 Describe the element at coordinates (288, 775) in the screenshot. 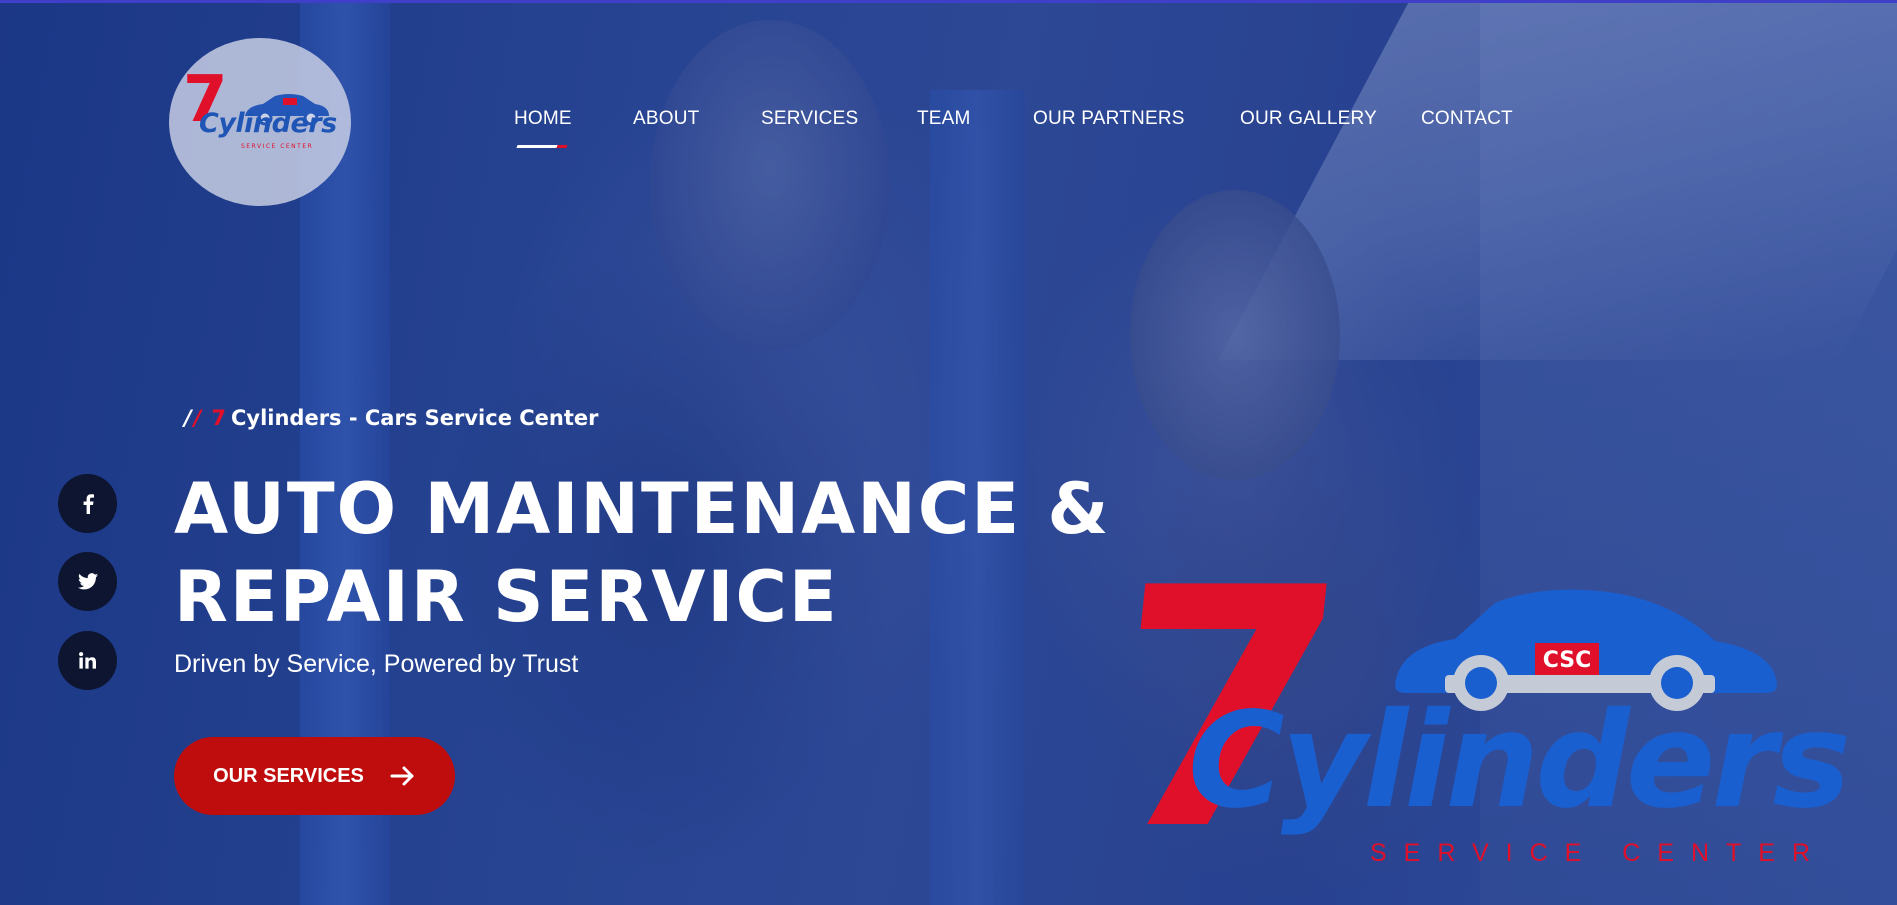

I see `cta-label: OUR SERVICES` at that location.